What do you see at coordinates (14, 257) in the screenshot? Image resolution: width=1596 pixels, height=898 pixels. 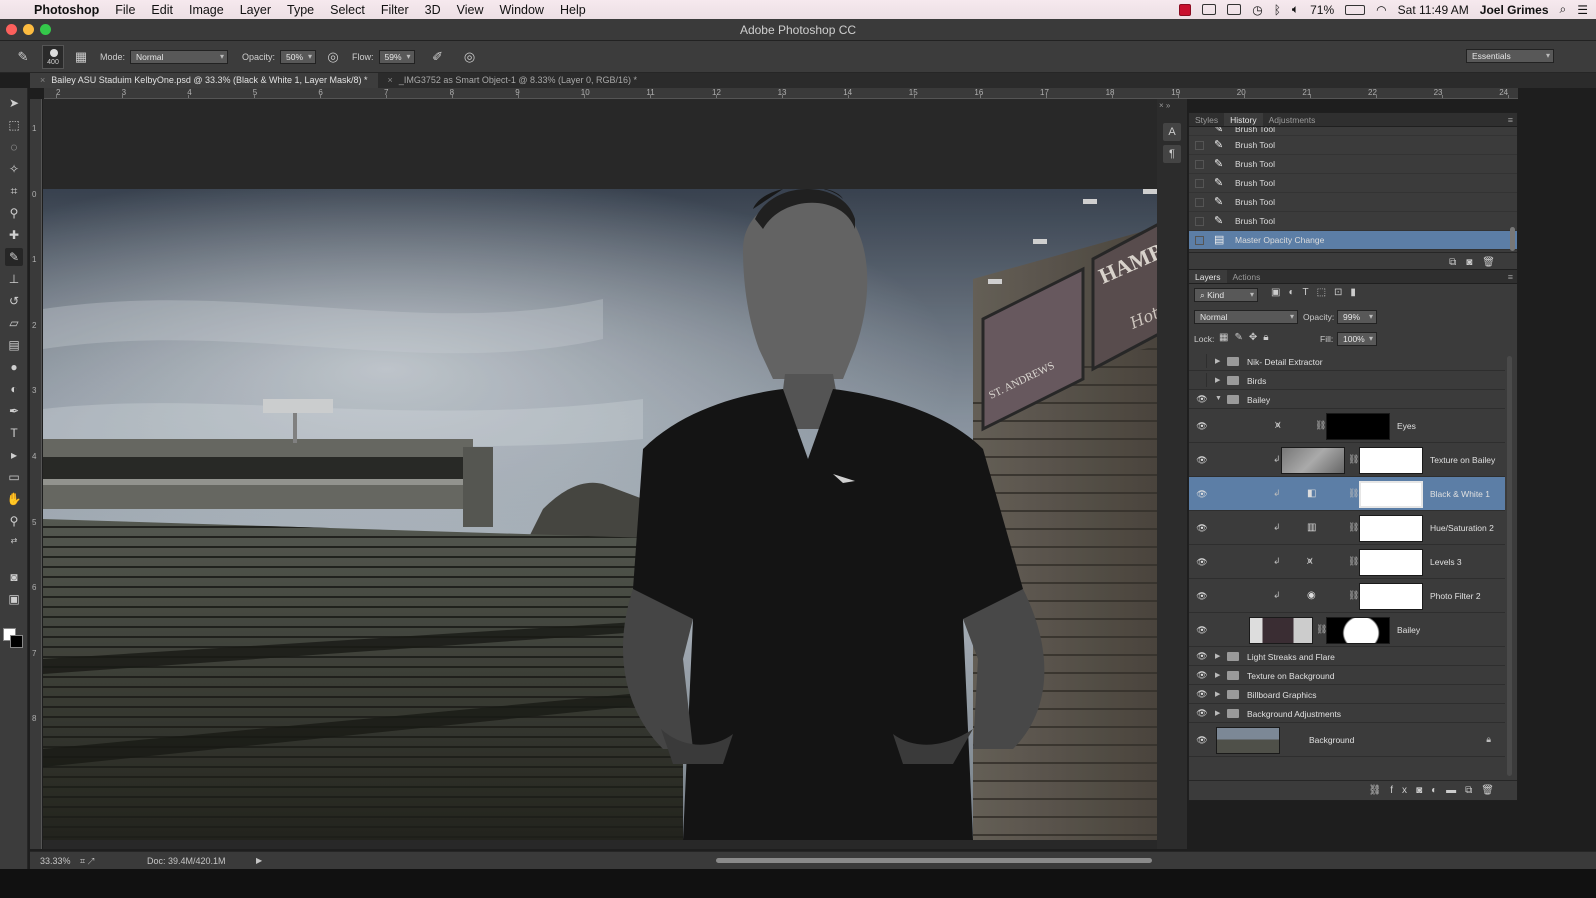 I see `brush-tool-icon: ✎` at bounding box center [14, 257].